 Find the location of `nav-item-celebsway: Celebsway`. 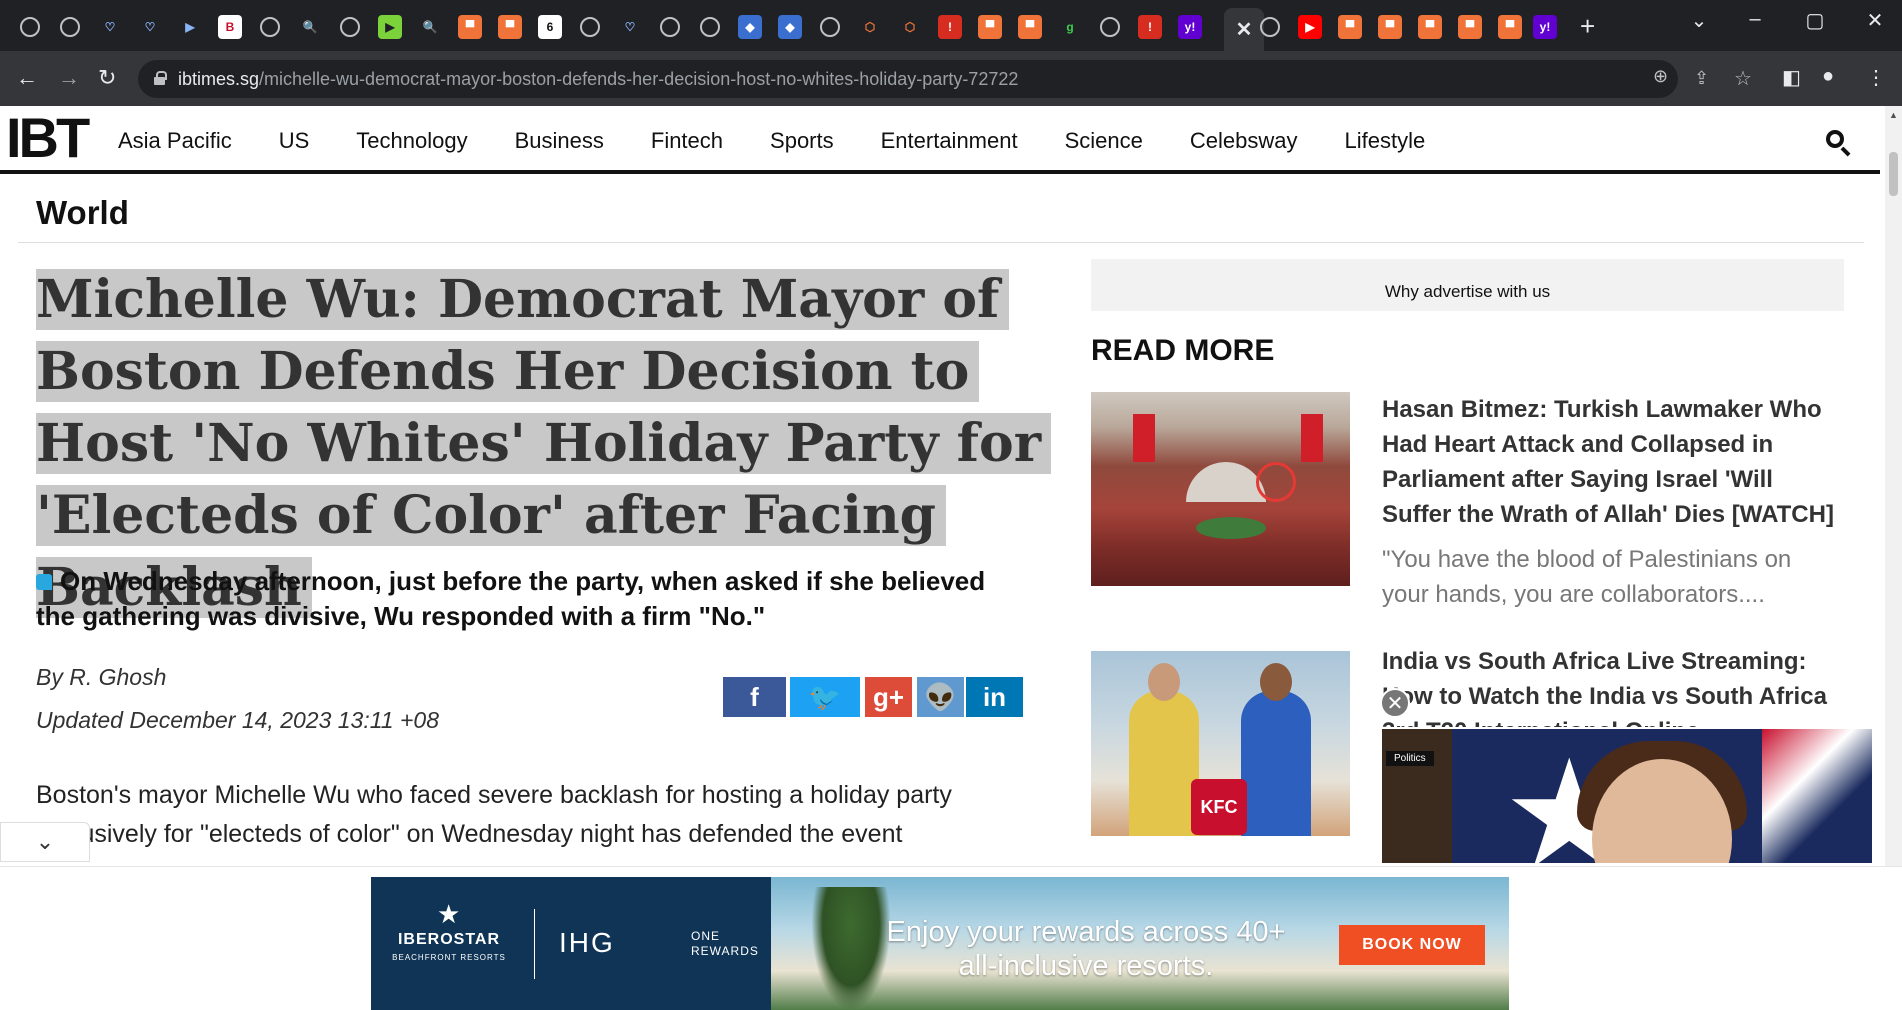

nav-item-celebsway: Celebsway is located at coordinates (1244, 141).